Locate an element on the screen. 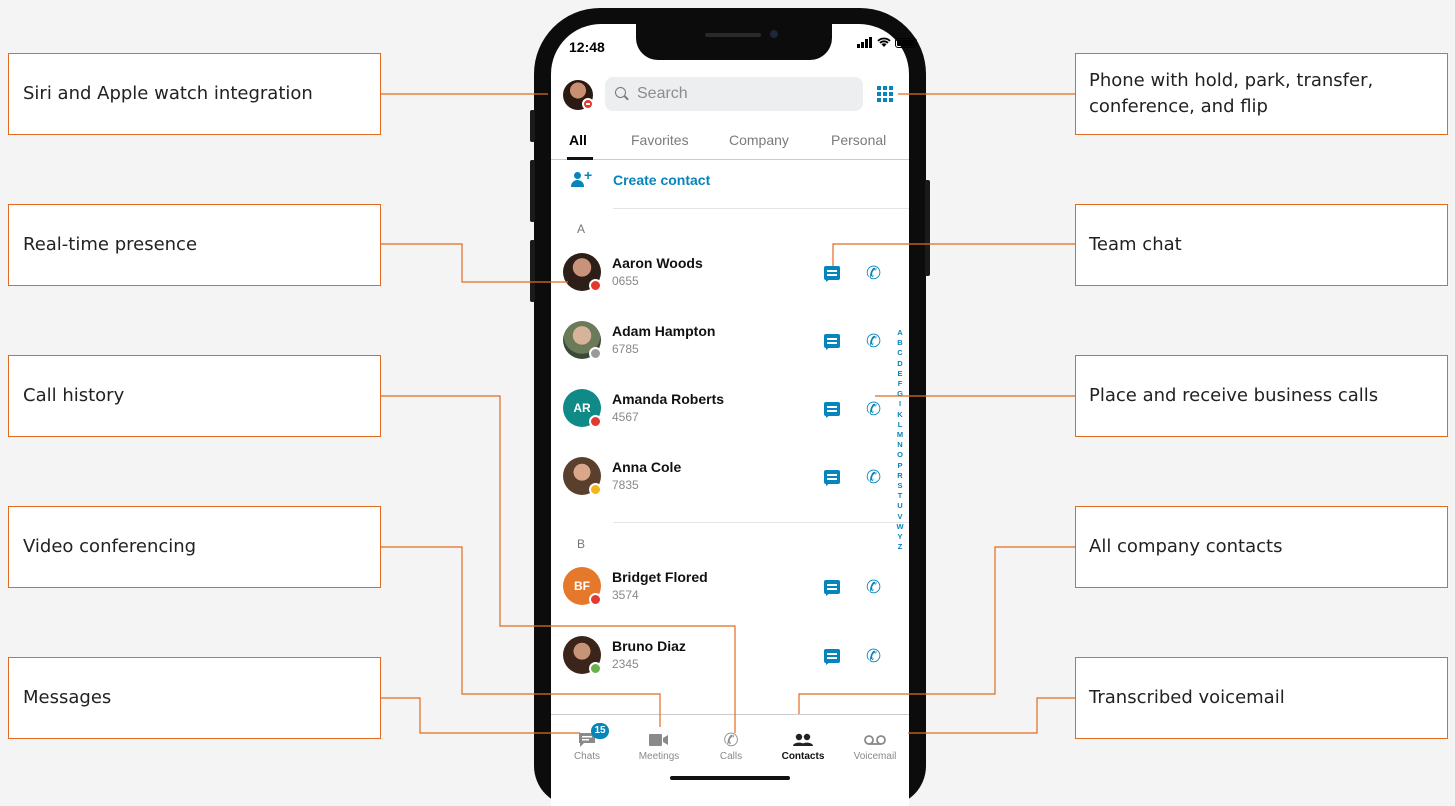 This screenshot has width=1455, height=806. tab-contacts: Contacts is located at coordinates (803, 745).